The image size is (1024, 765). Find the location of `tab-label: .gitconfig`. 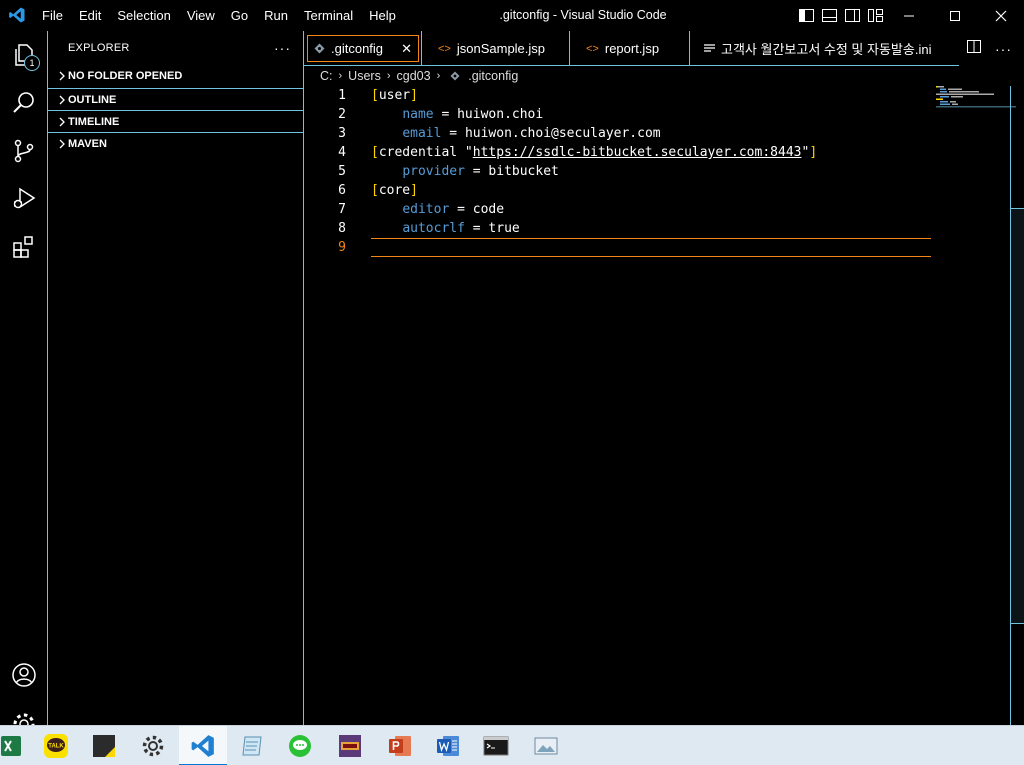

tab-label: .gitconfig is located at coordinates (357, 48).